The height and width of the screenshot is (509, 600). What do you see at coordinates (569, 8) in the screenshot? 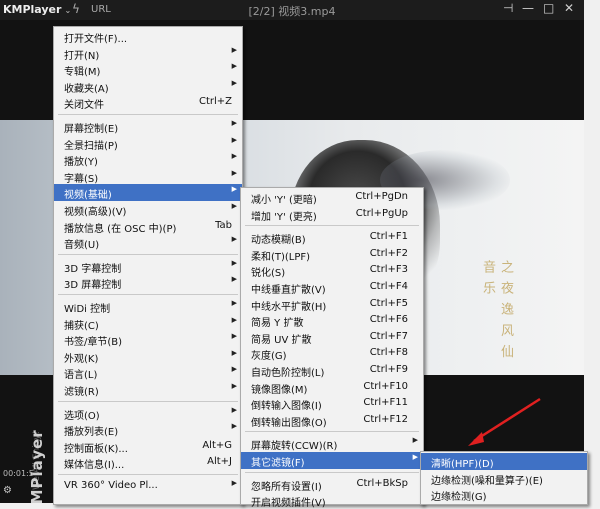
I see `close-button: ✕` at bounding box center [569, 8].